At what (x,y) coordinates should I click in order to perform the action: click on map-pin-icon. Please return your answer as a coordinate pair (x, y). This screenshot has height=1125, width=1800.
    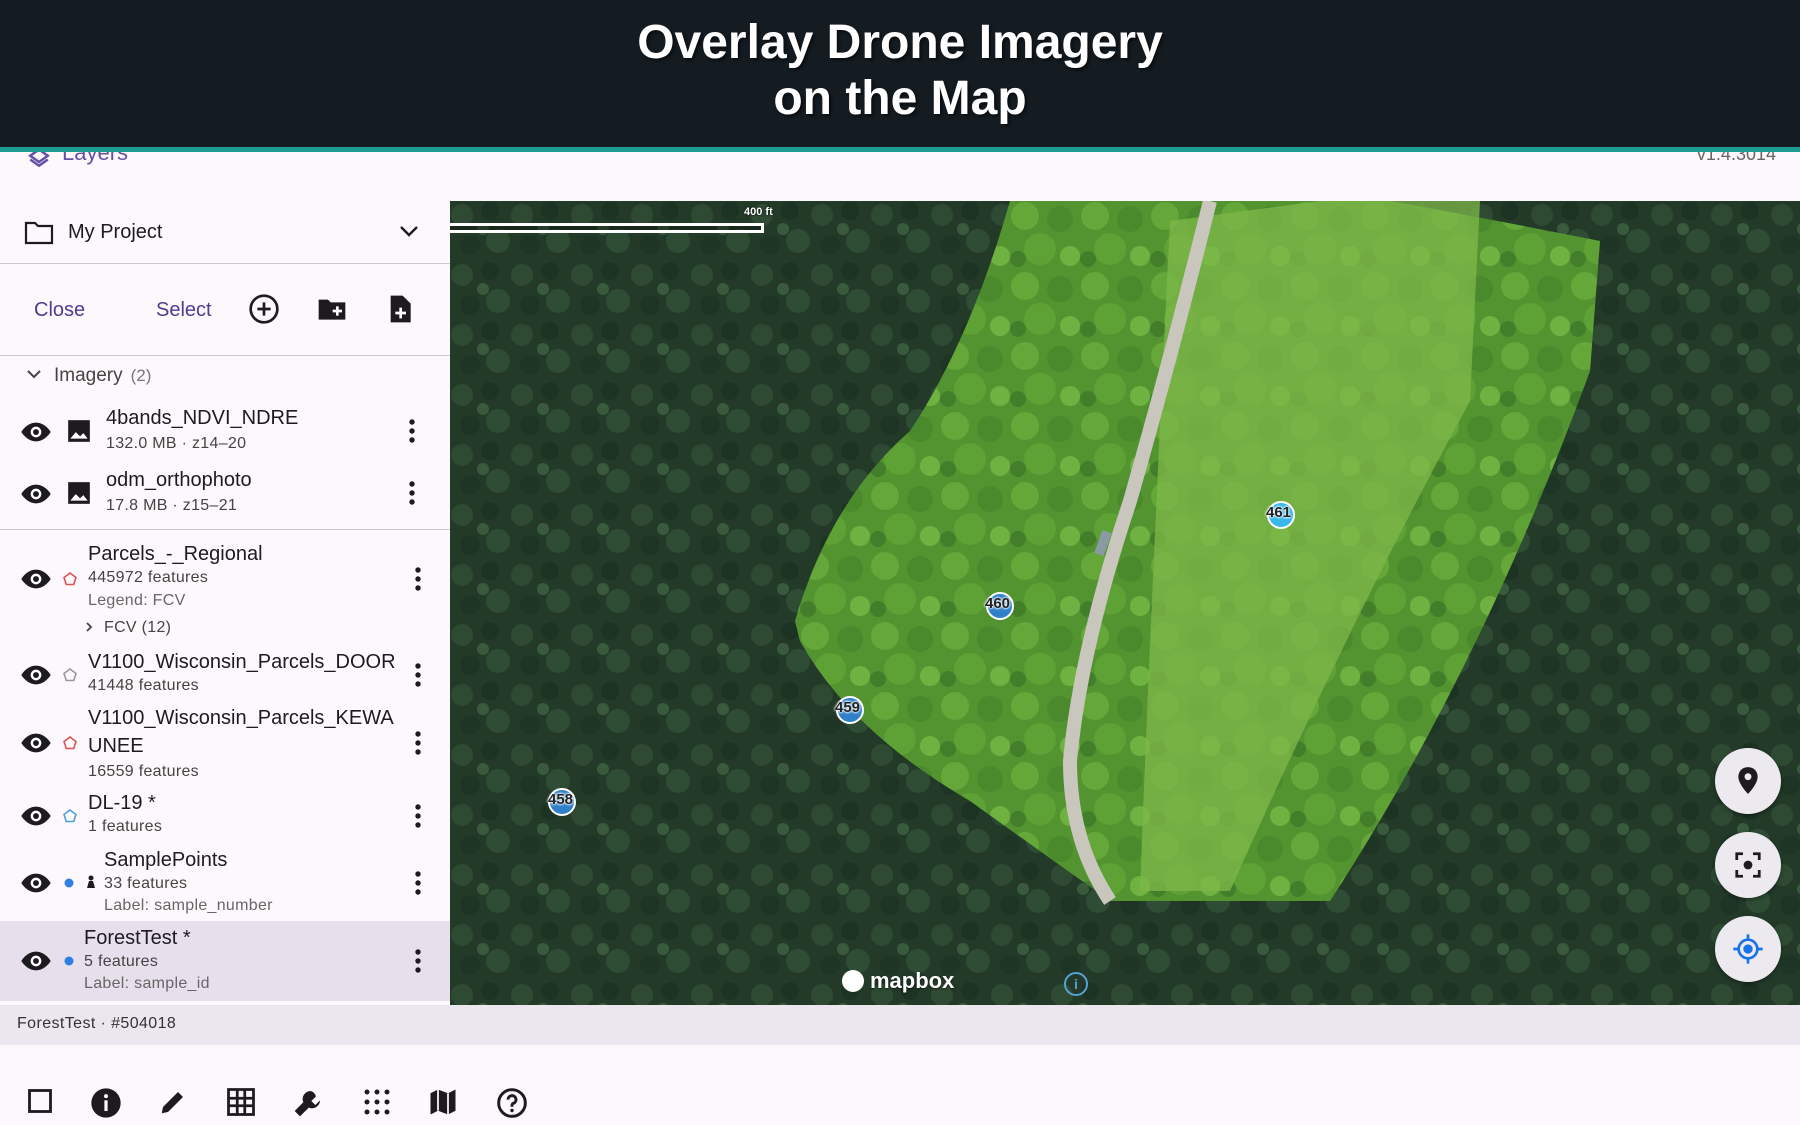
    Looking at the image, I should click on (1748, 780).